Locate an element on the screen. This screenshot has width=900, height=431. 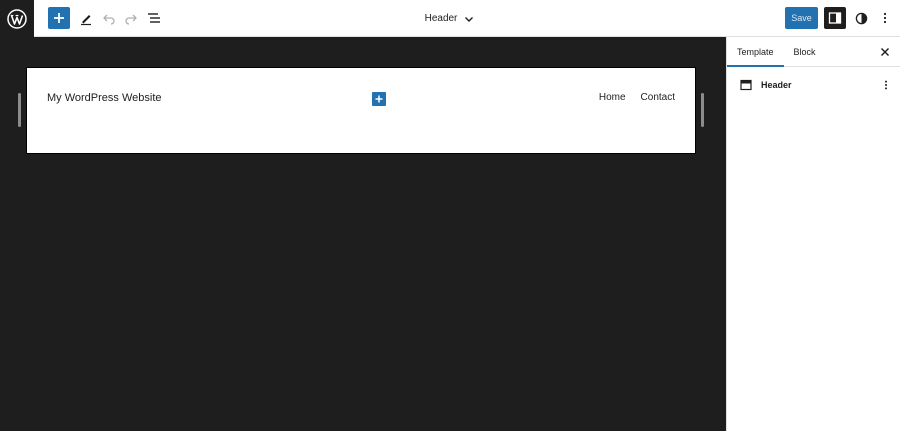
editor-toolbar: Header Save is located at coordinates (450, 18).